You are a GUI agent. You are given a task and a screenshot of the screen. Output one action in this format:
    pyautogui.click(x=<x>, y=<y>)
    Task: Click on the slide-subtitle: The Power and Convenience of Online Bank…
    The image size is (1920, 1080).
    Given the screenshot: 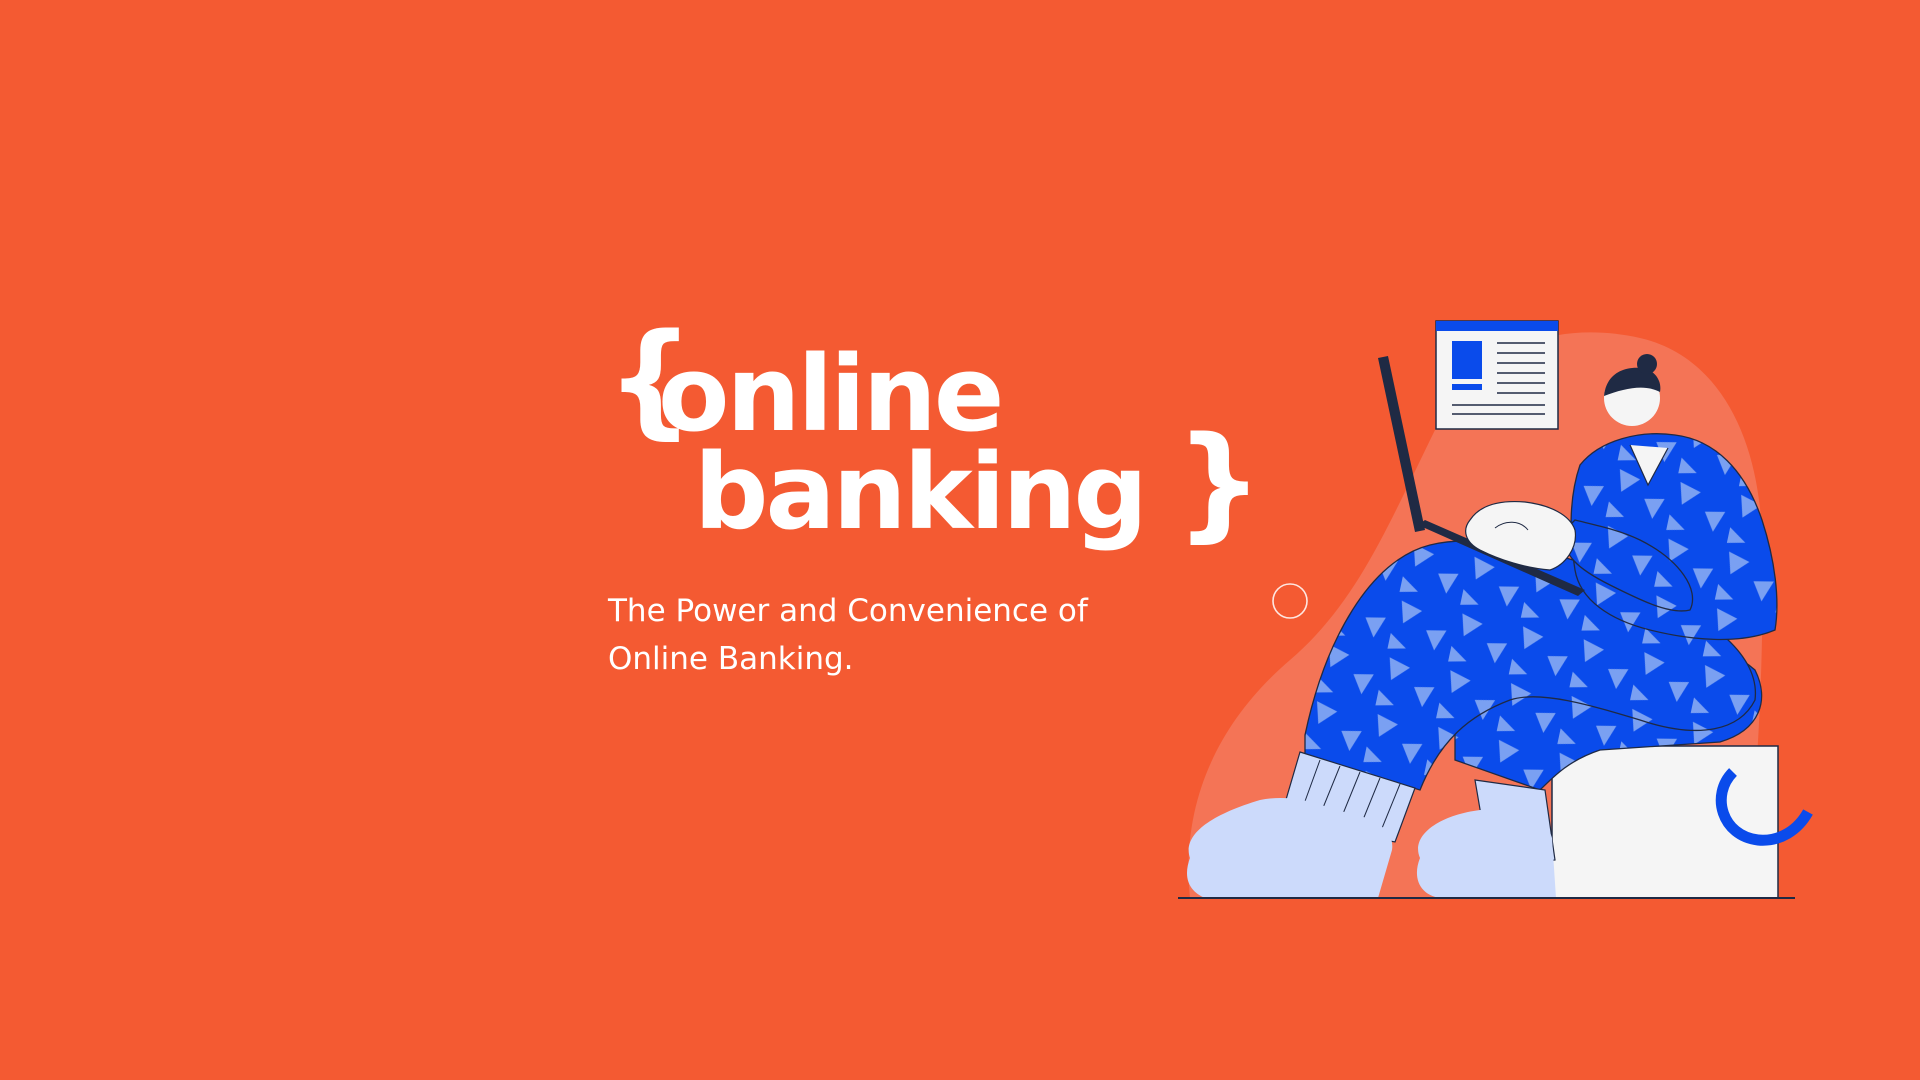 What is the action you would take?
    pyautogui.click(x=888, y=635)
    